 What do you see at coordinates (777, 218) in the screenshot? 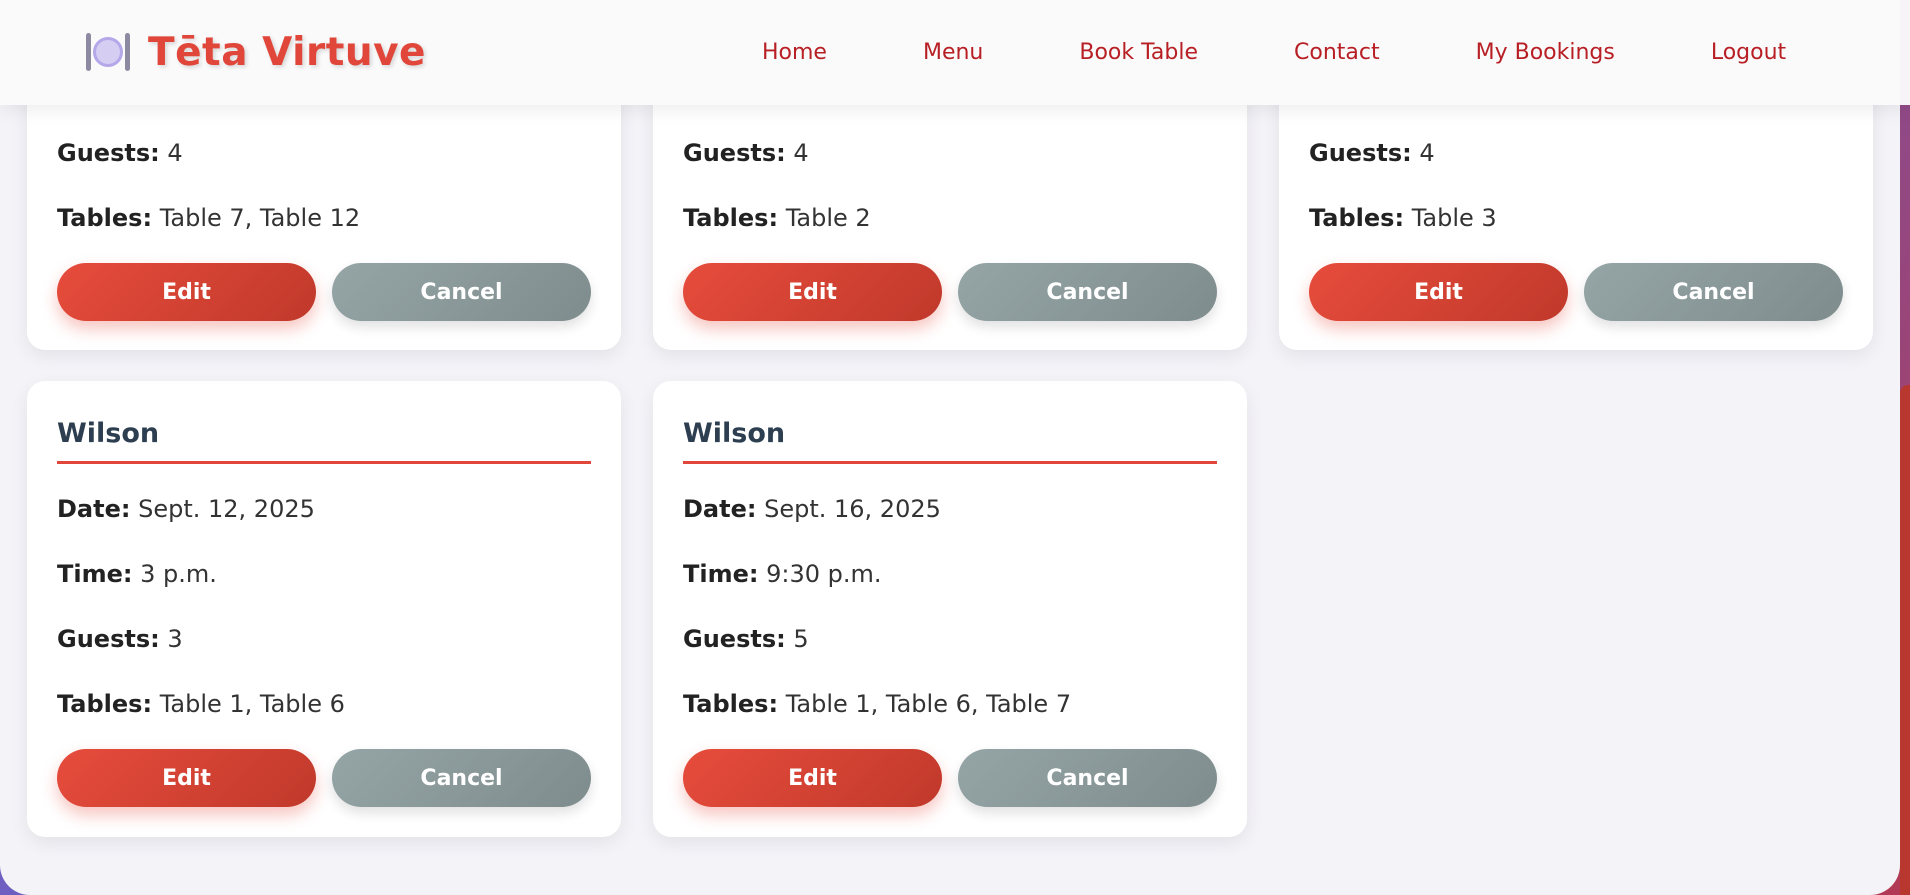
I see `tables-field: Tables: Table 2` at bounding box center [777, 218].